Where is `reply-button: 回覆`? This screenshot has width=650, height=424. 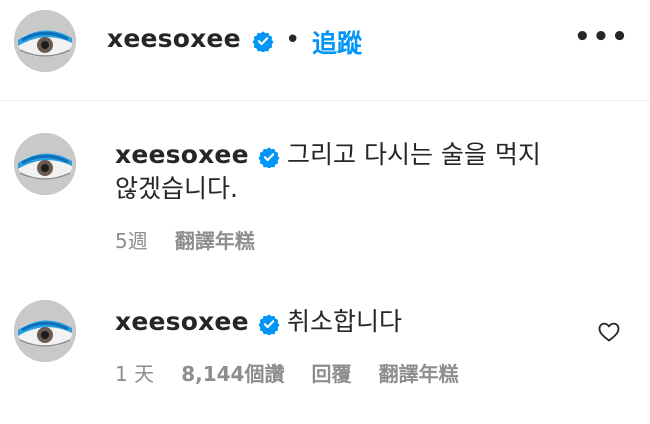
reply-button: 回覆 is located at coordinates (332, 372).